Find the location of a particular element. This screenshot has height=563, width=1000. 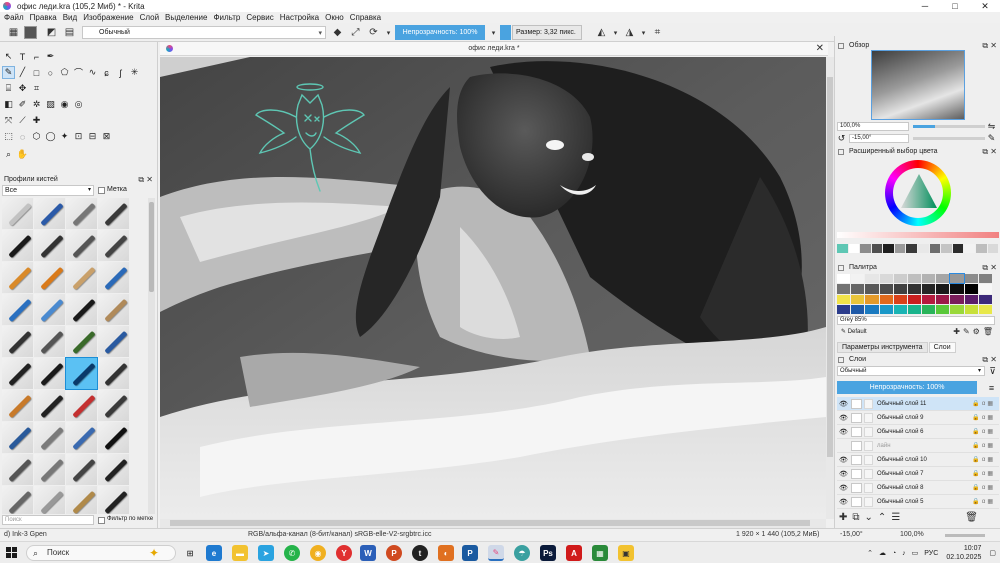

edge-browser-icon: e is located at coordinates (214, 553).